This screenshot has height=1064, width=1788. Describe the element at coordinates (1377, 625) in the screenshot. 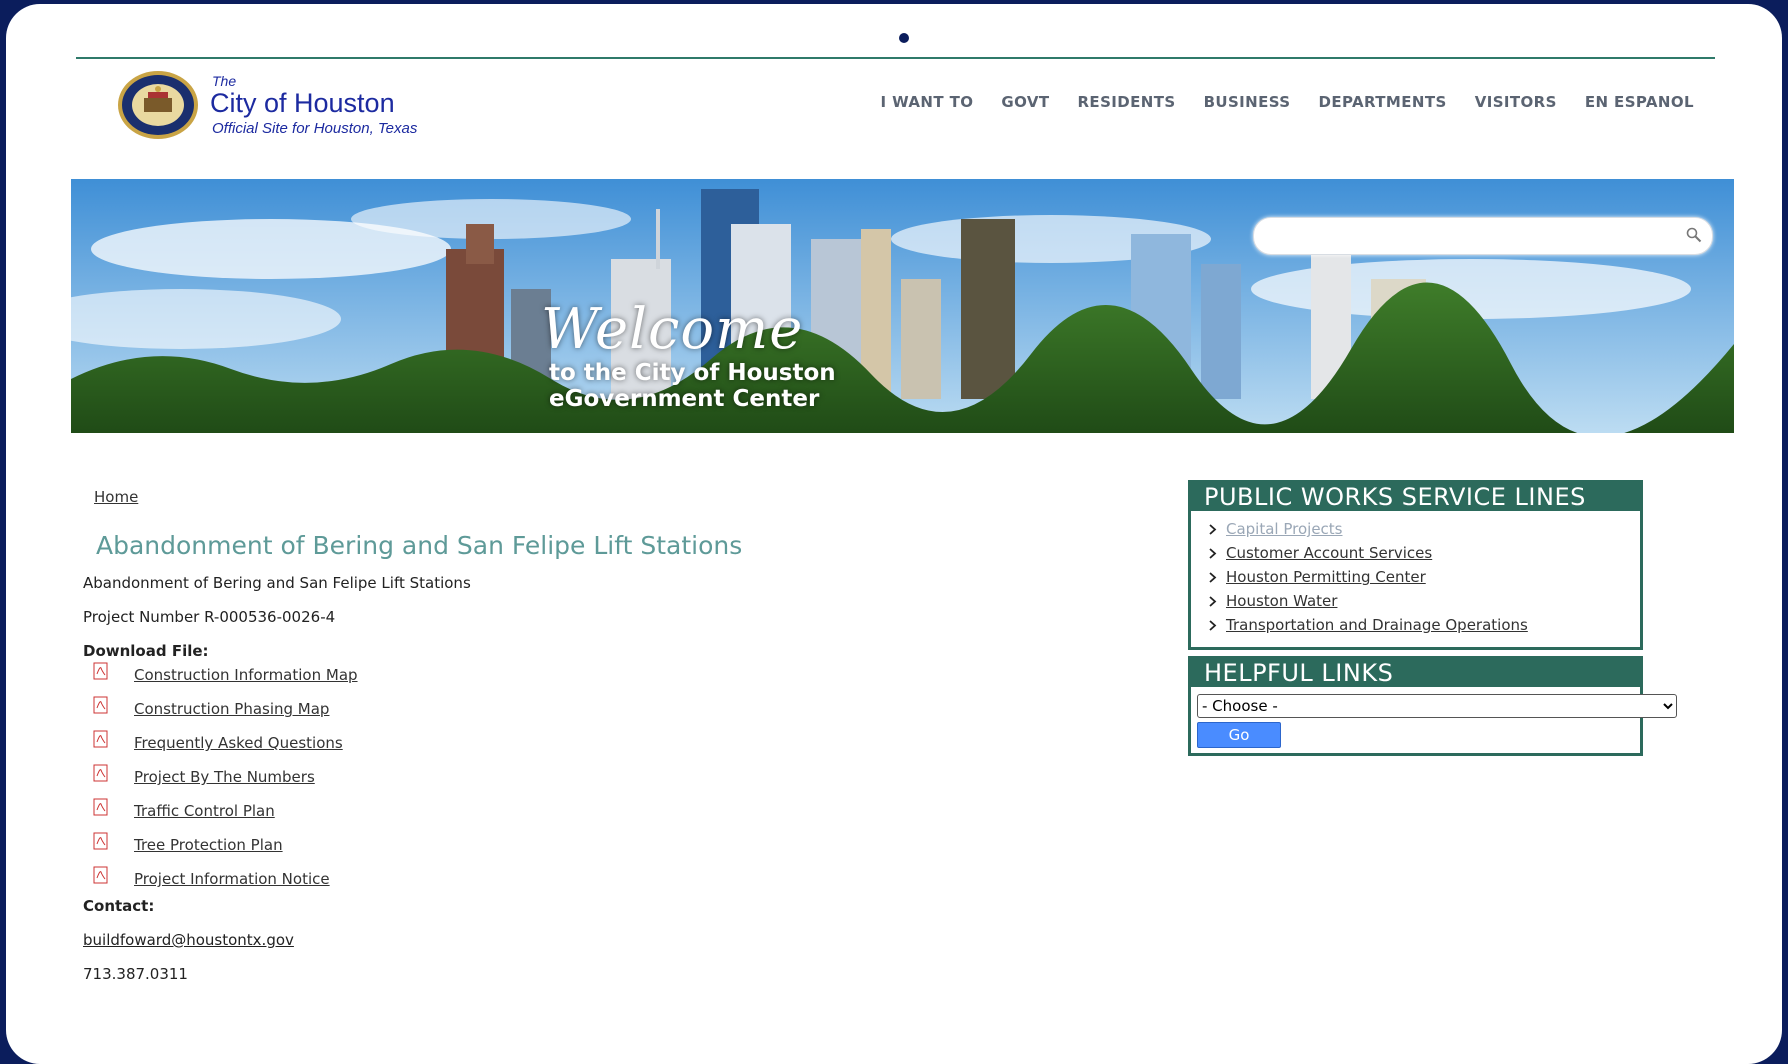

I see `service-link-transportation-drainage: Transportation and Drainage Operations` at that location.